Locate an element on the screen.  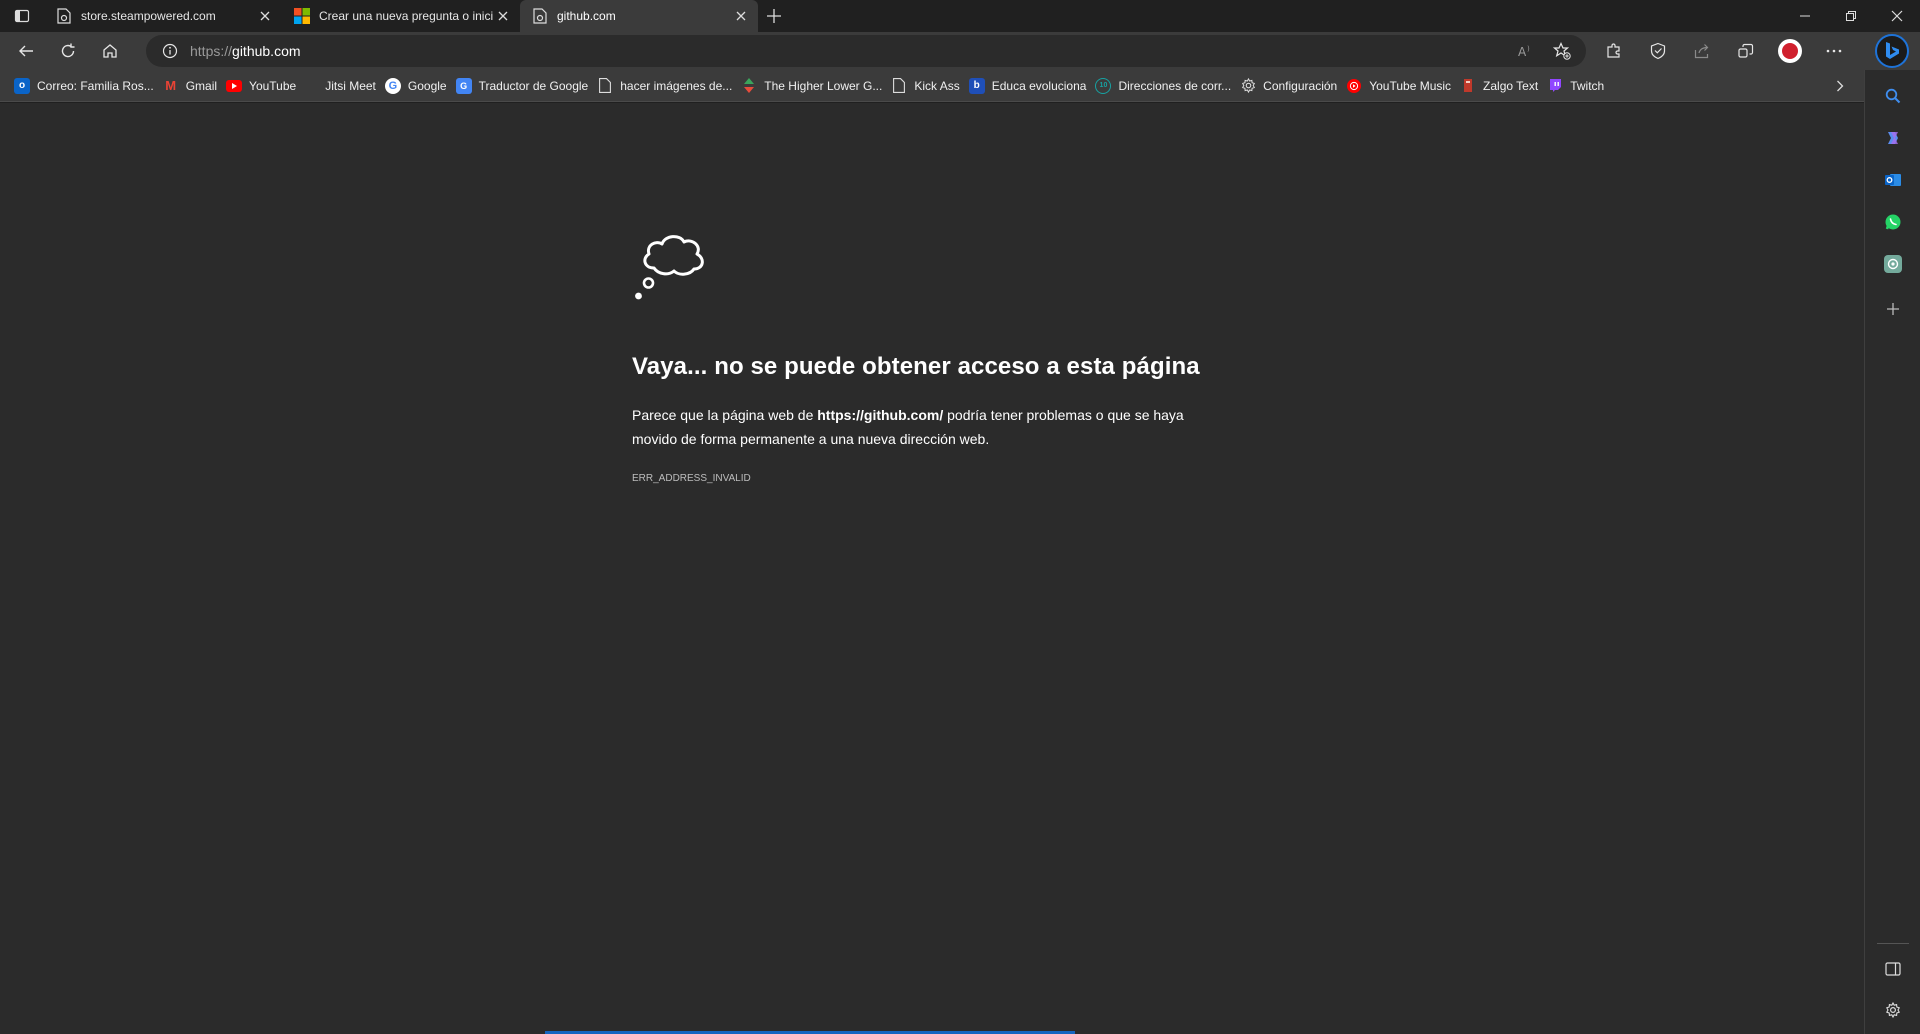
back-button is located at coordinates (26, 51).